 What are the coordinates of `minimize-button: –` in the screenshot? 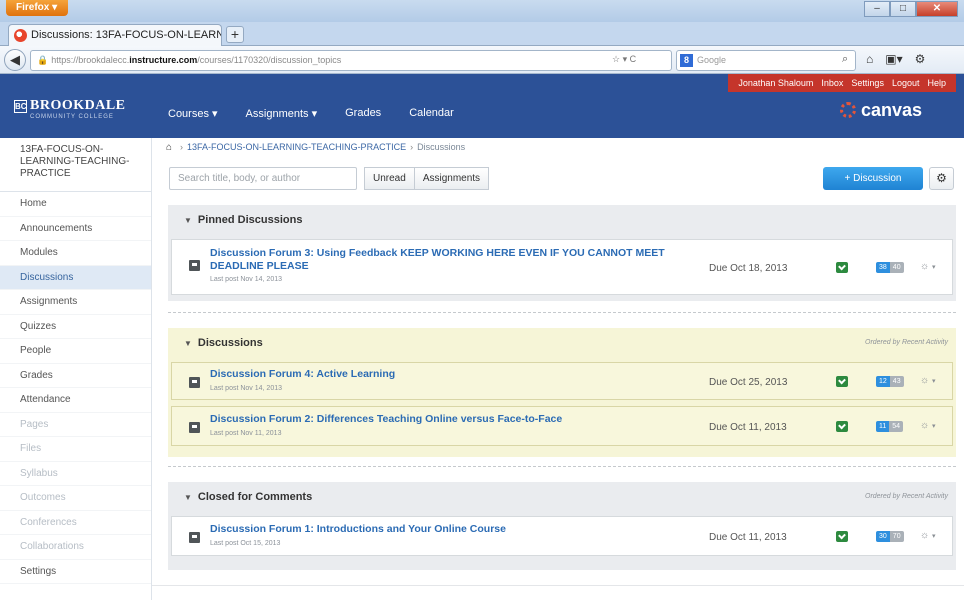 It's located at (877, 9).